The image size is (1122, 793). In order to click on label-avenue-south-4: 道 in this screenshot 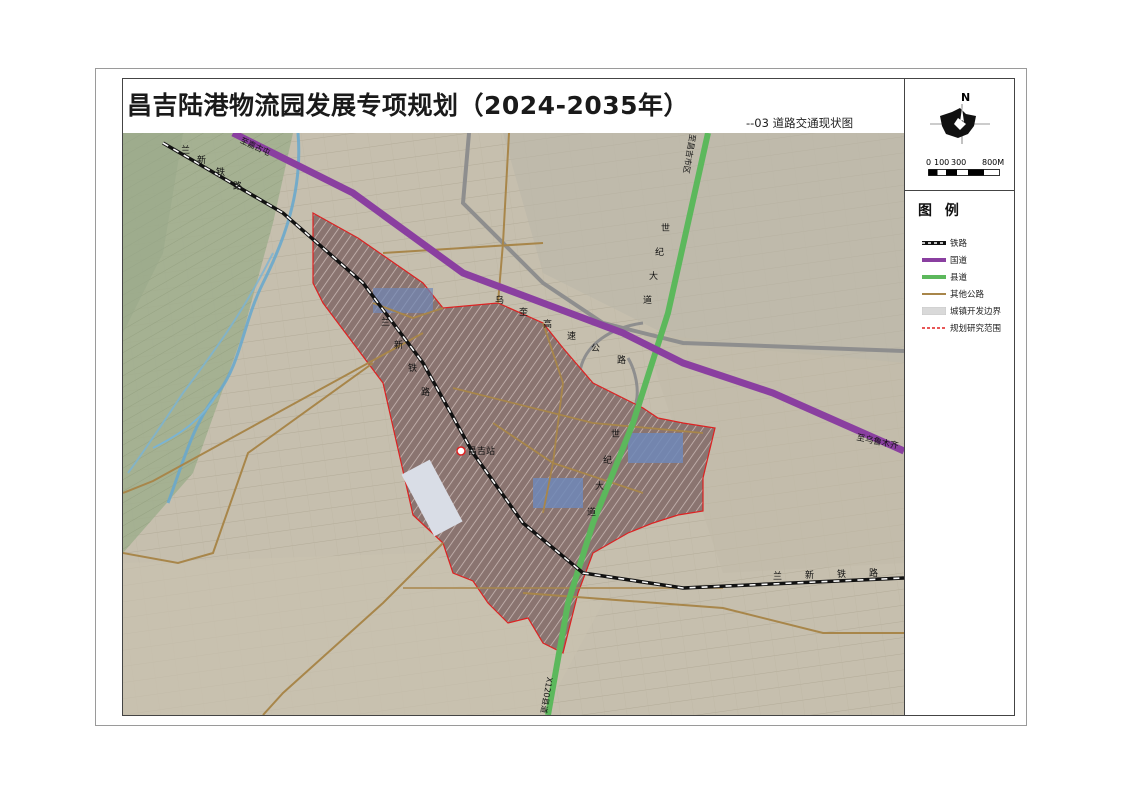, I will do `click(592, 513)`.